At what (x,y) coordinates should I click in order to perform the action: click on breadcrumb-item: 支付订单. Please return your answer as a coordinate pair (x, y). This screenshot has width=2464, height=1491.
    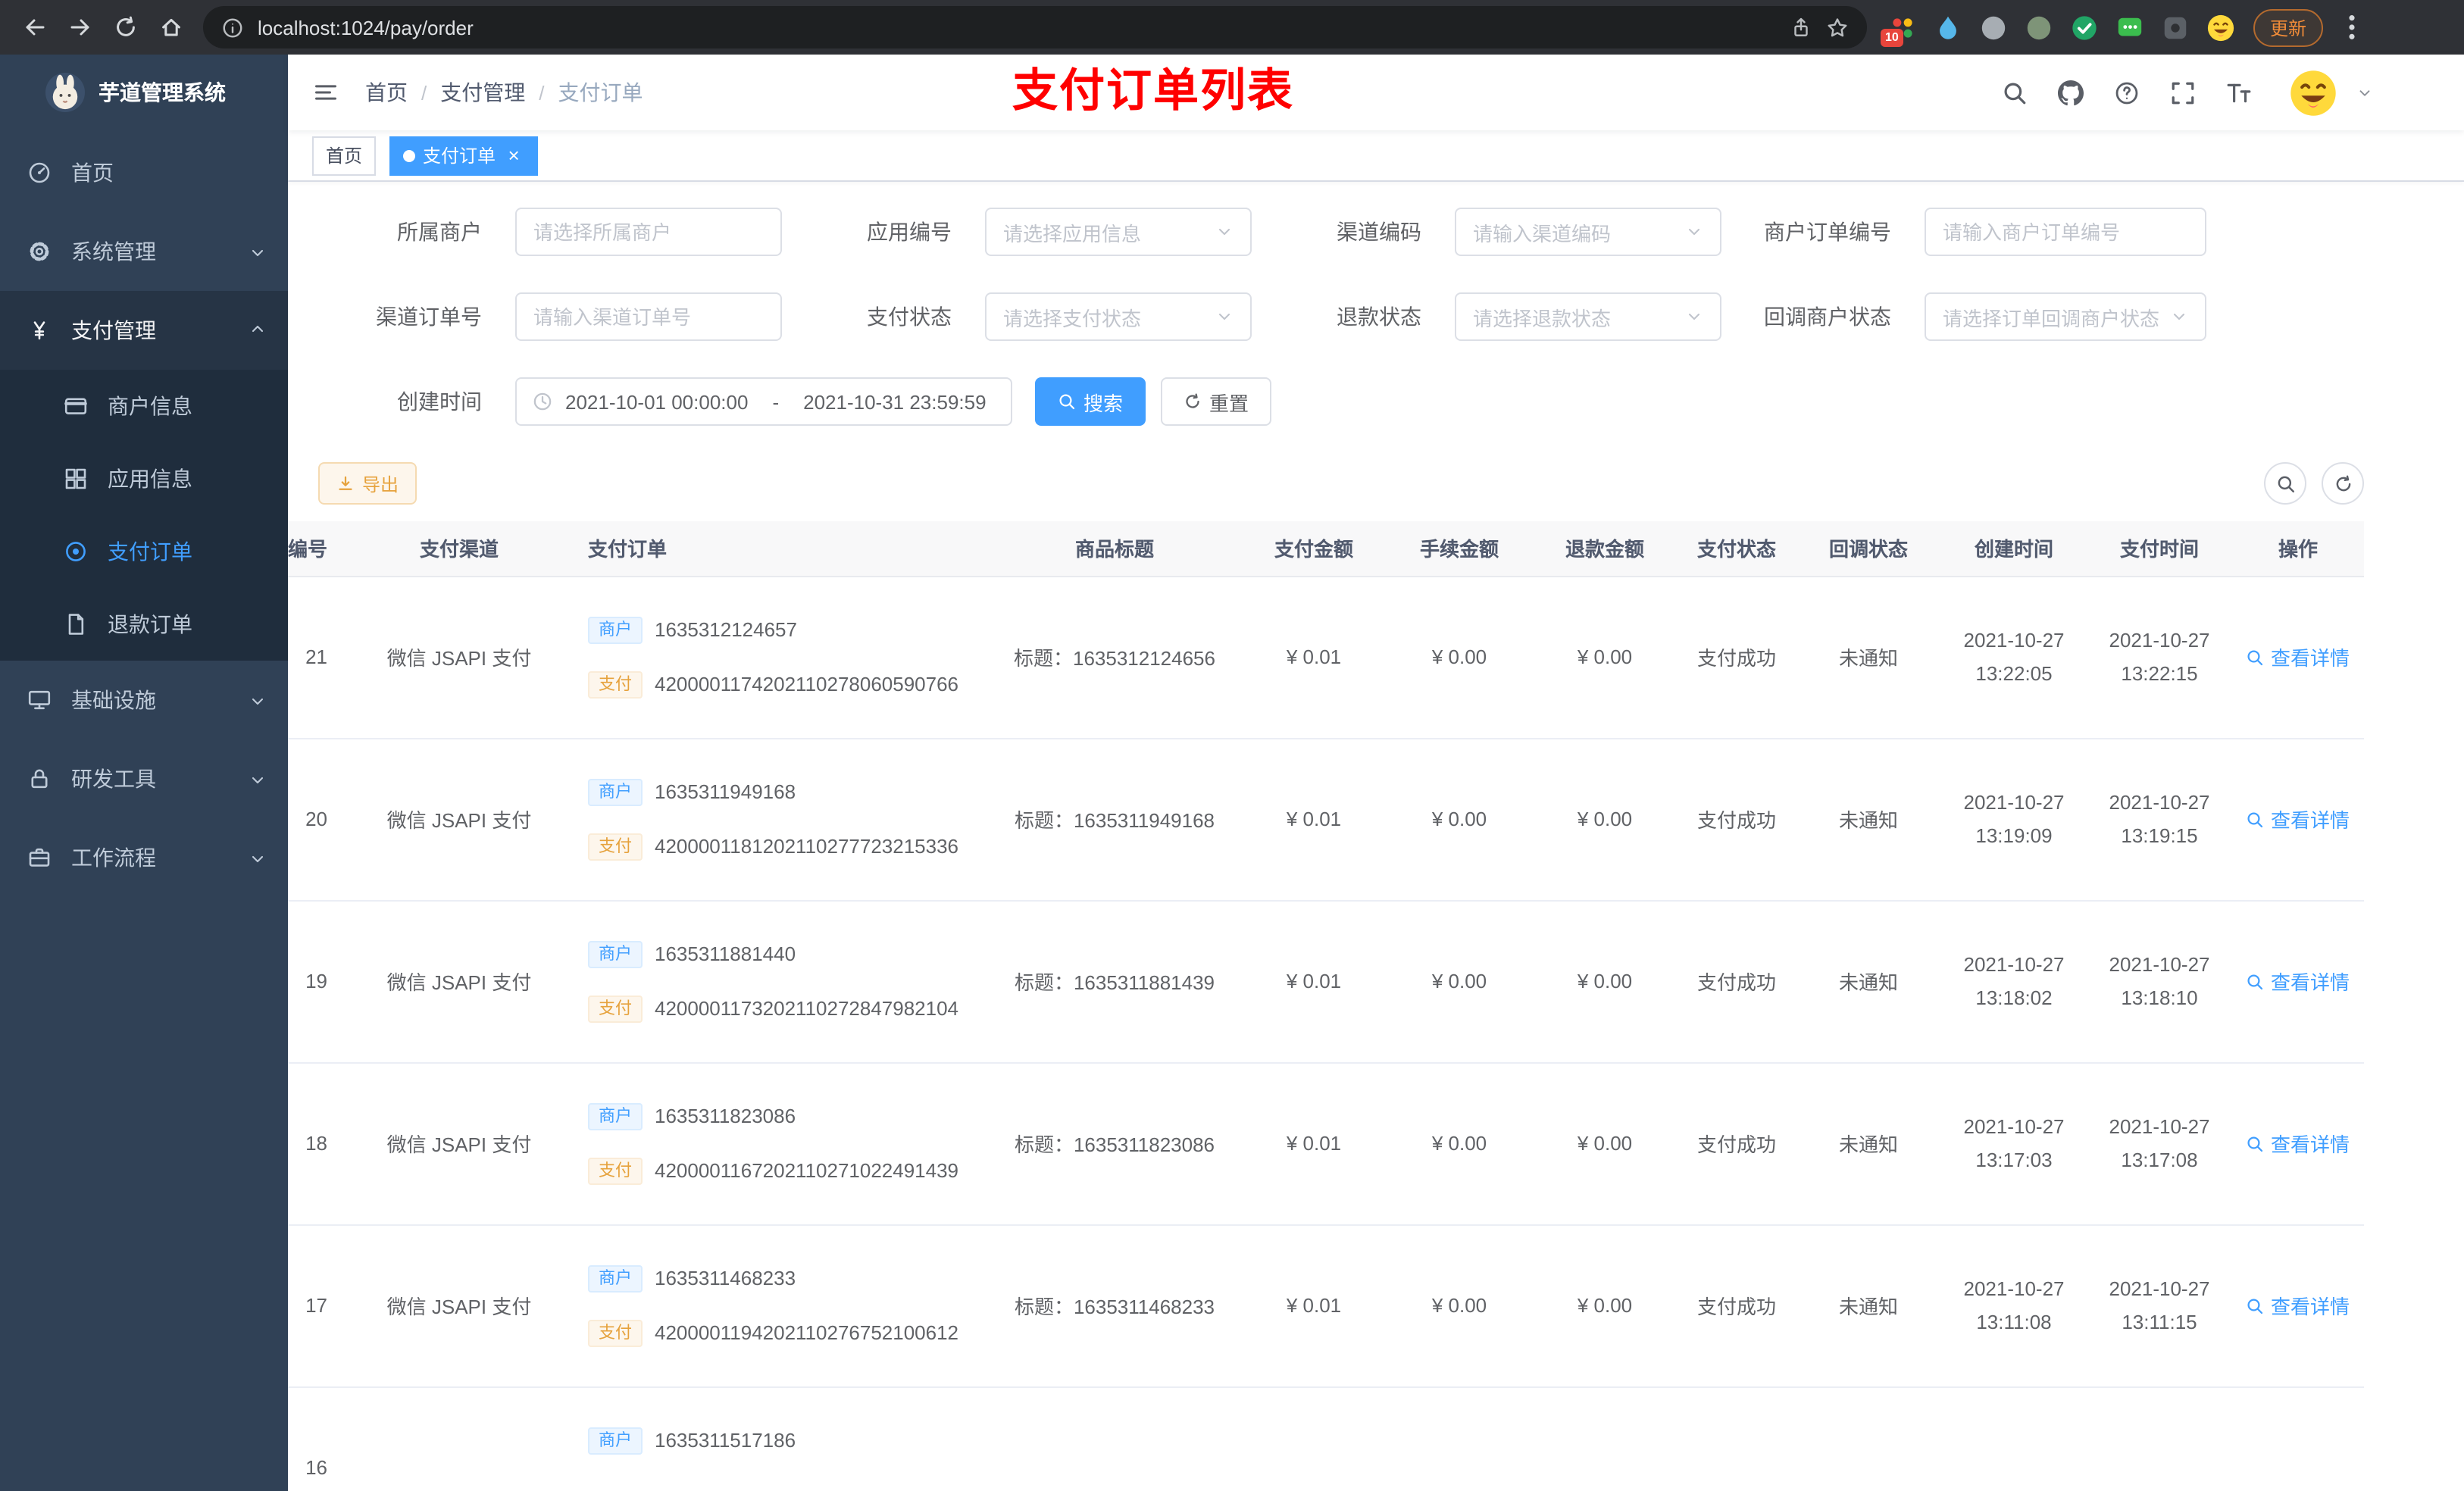
    Looking at the image, I should click on (600, 92).